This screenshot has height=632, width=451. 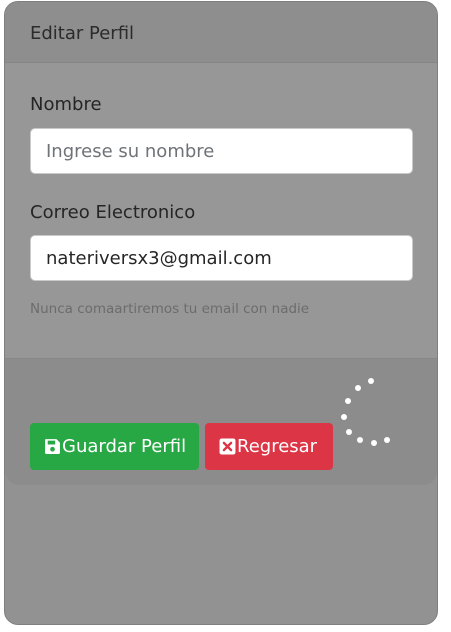 I want to click on back-button: Regresar, so click(x=269, y=446).